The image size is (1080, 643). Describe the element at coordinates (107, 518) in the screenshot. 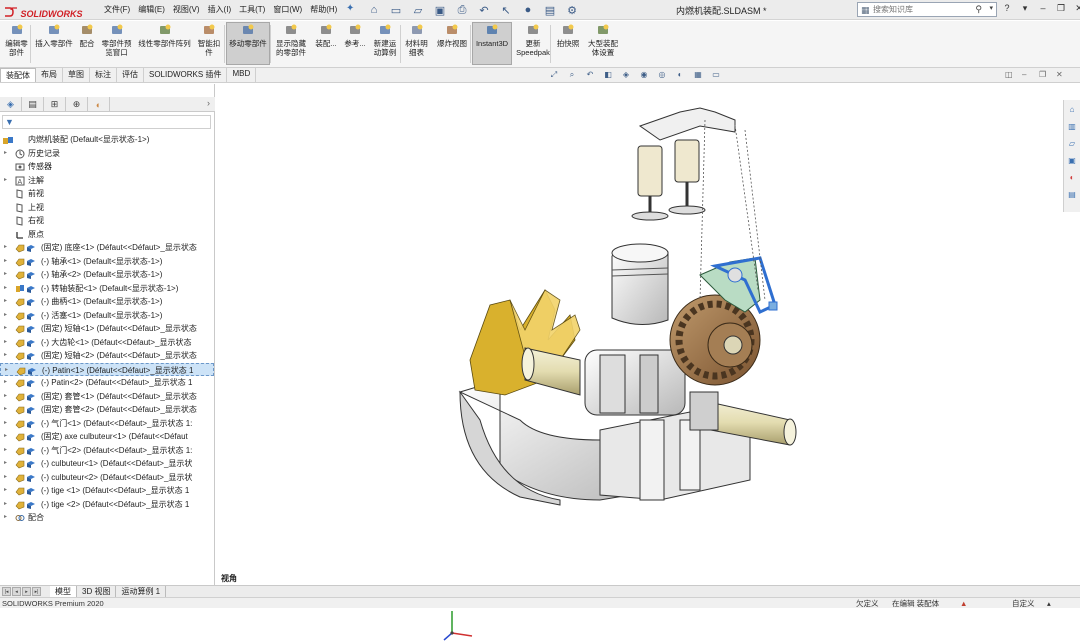

I see `tree-row: ▸ 配合` at that location.